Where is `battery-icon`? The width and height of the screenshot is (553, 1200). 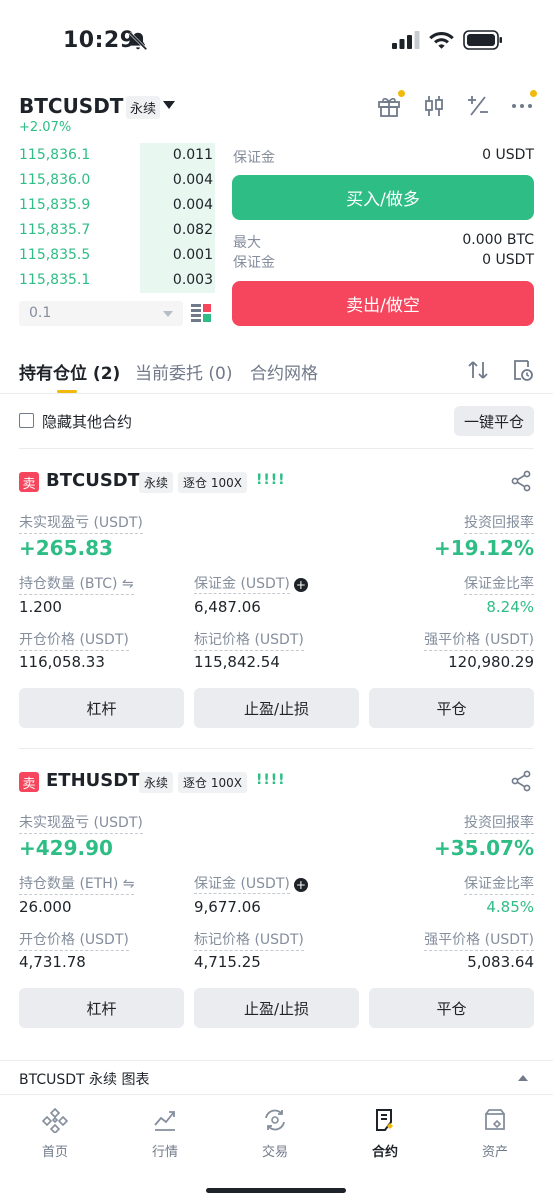 battery-icon is located at coordinates (482, 40).